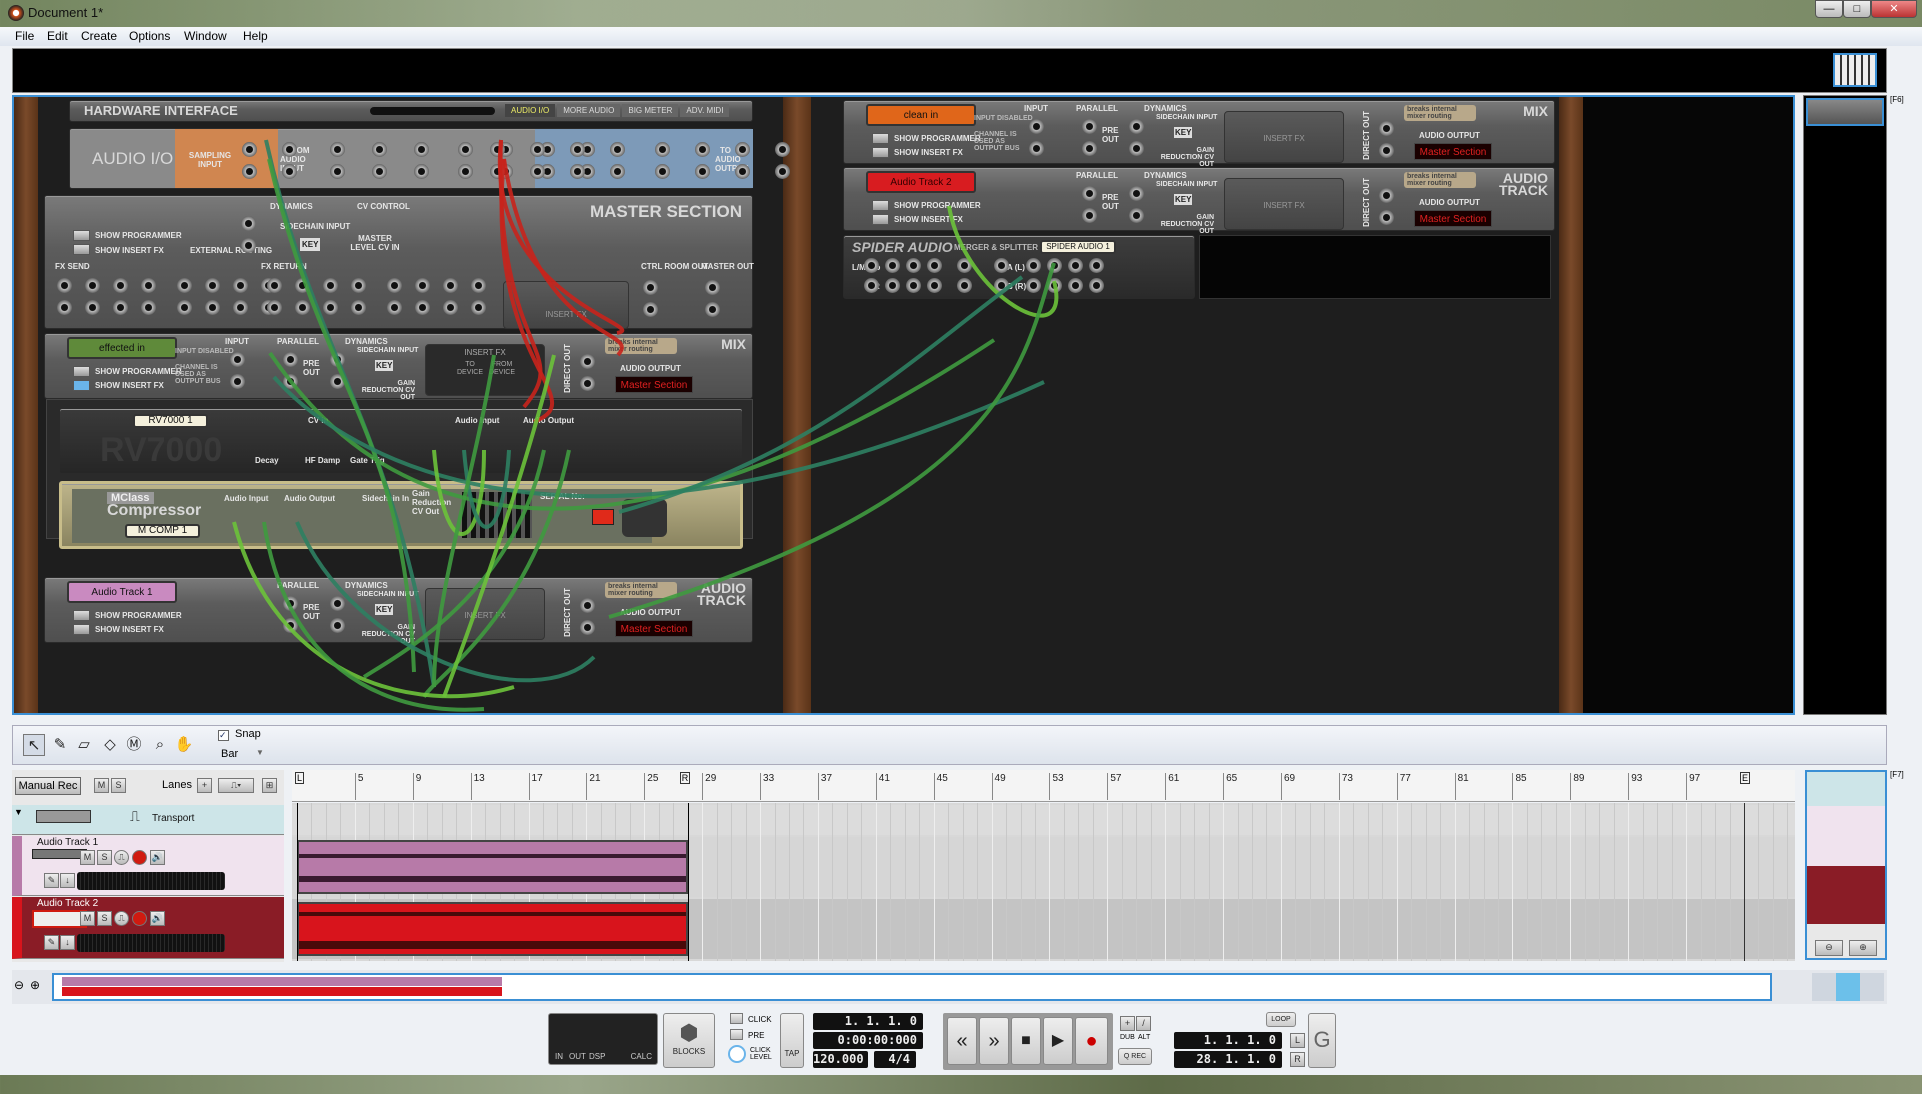 The width and height of the screenshot is (1922, 1094). What do you see at coordinates (134, 745) in the screenshot?
I see `mute-tool-icon: Ⓜ` at bounding box center [134, 745].